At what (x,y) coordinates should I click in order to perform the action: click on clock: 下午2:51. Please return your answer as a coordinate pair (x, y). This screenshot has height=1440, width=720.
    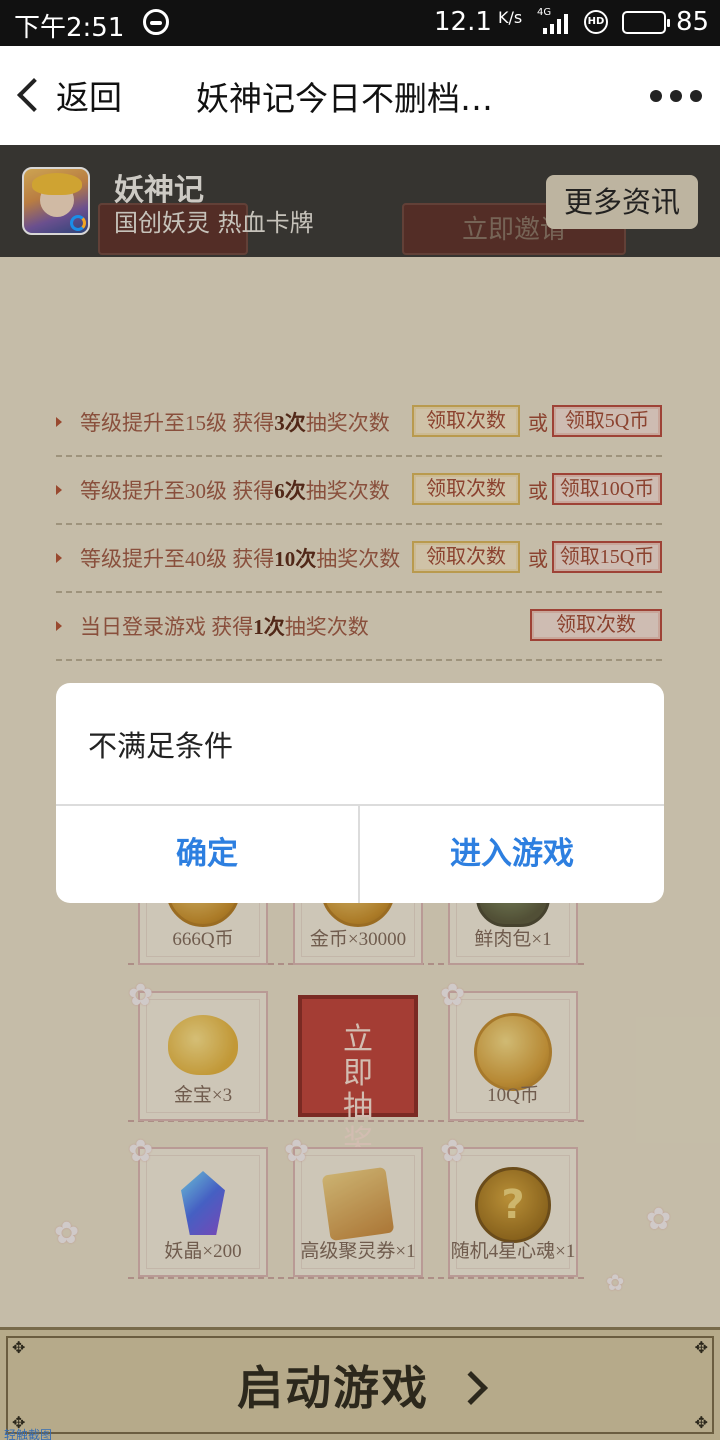
    Looking at the image, I should click on (69, 28).